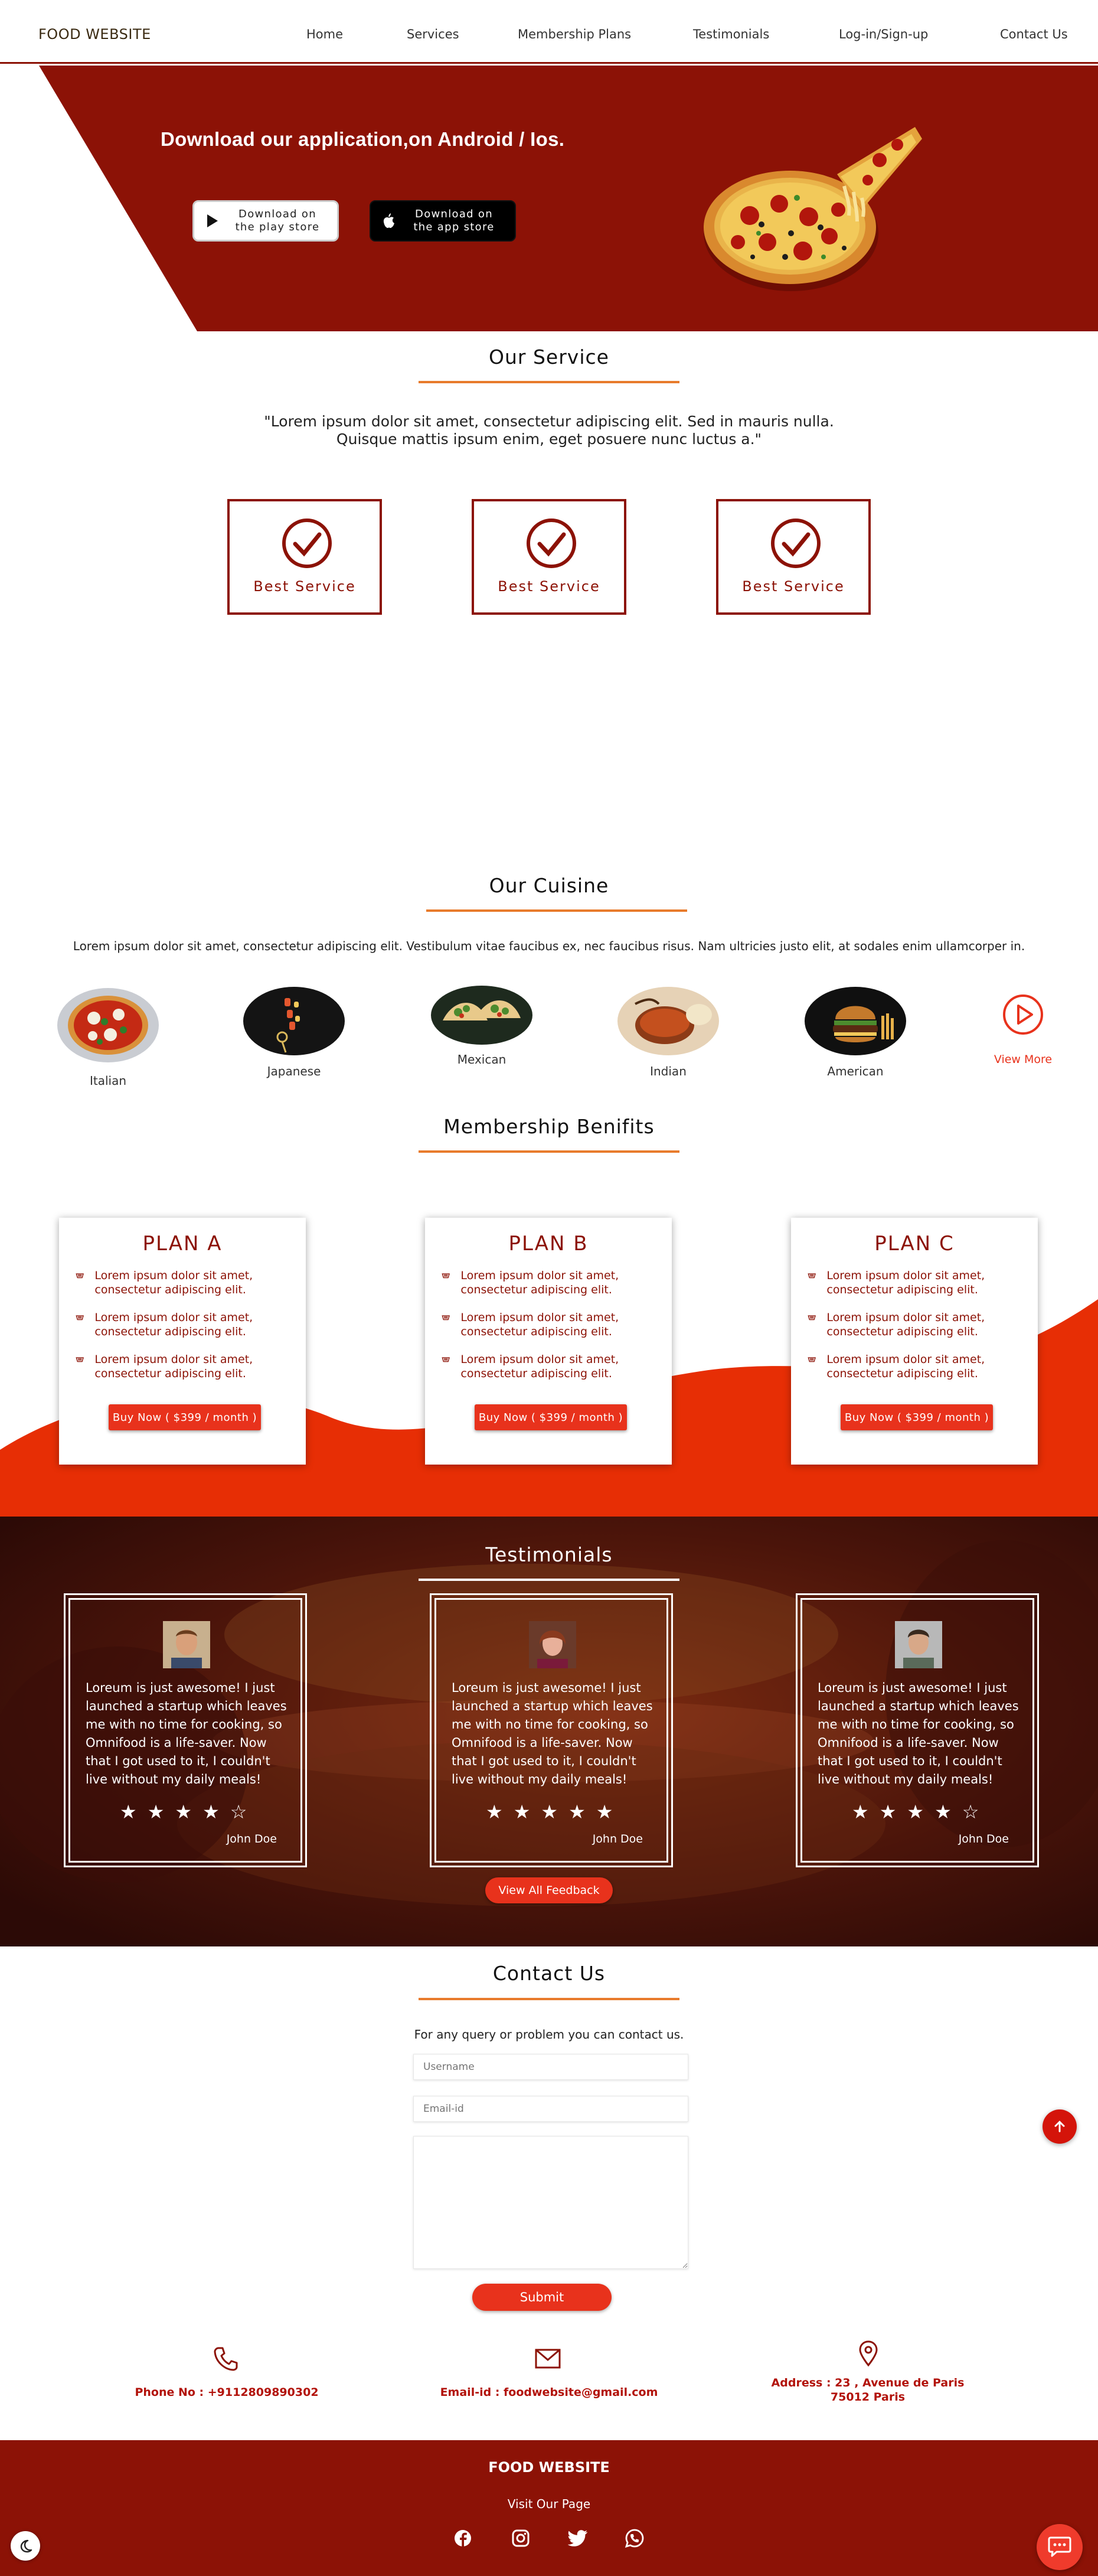 The image size is (1098, 2576). What do you see at coordinates (294, 1032) in the screenshot?
I see `cuisine-item-japanese: Japanese` at bounding box center [294, 1032].